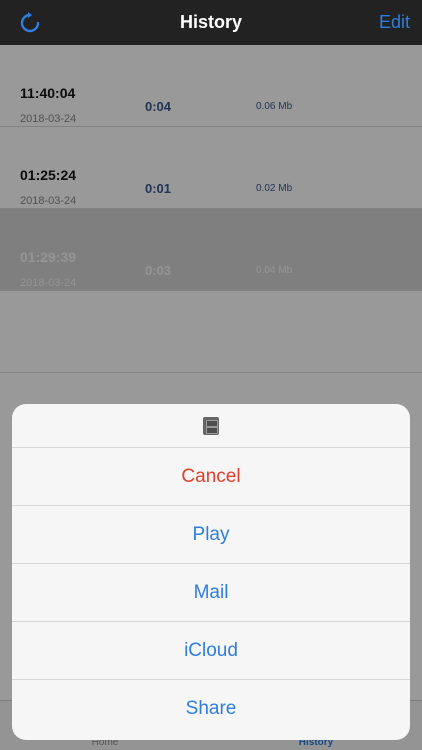 This screenshot has width=422, height=750. I want to click on nav-bar: History Edit, so click(211, 22).